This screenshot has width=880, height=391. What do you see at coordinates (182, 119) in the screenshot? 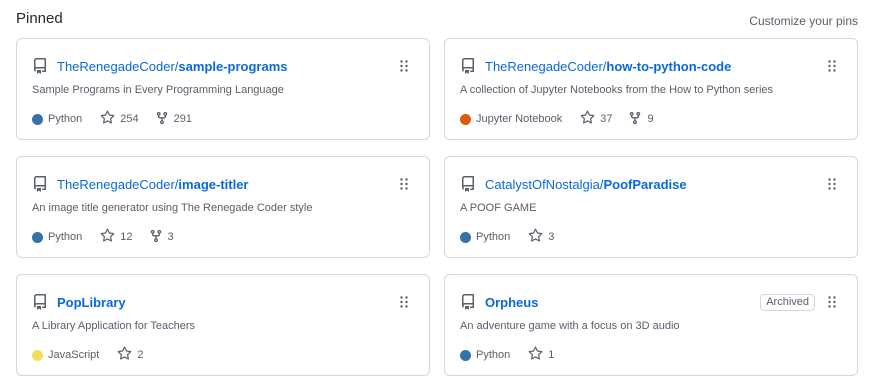
I see `fork-count: 291` at bounding box center [182, 119].